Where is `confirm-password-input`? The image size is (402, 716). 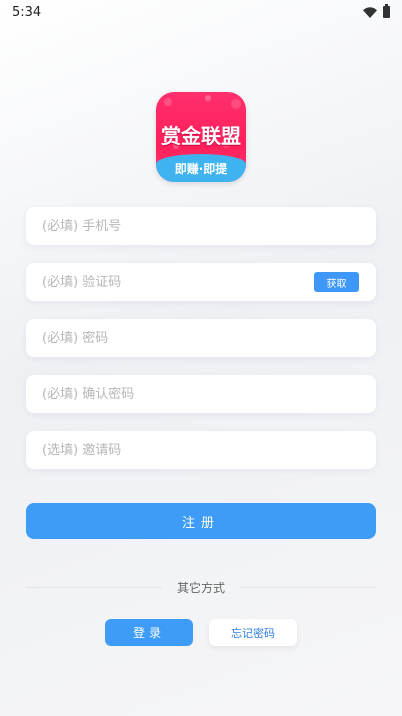 confirm-password-input is located at coordinates (201, 394).